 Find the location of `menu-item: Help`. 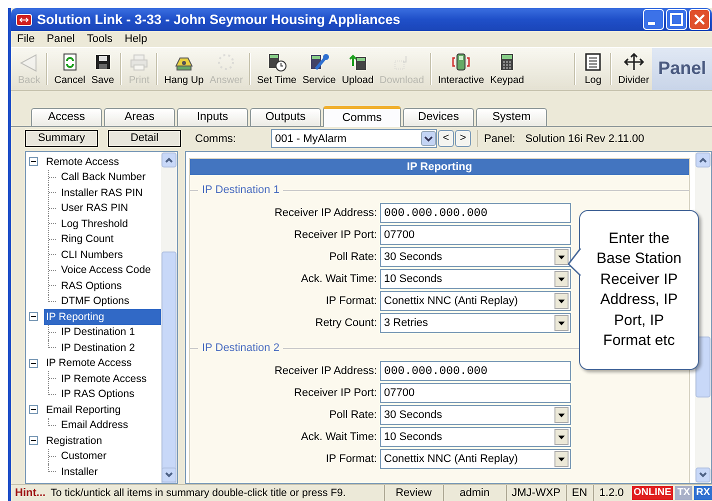

menu-item: Help is located at coordinates (136, 39).